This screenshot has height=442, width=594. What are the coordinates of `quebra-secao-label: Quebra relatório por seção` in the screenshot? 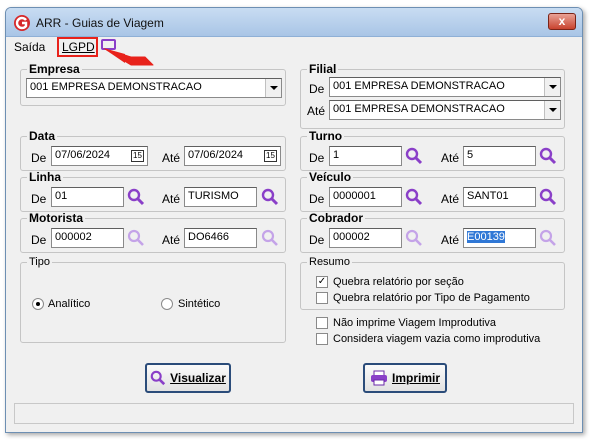 It's located at (398, 282).